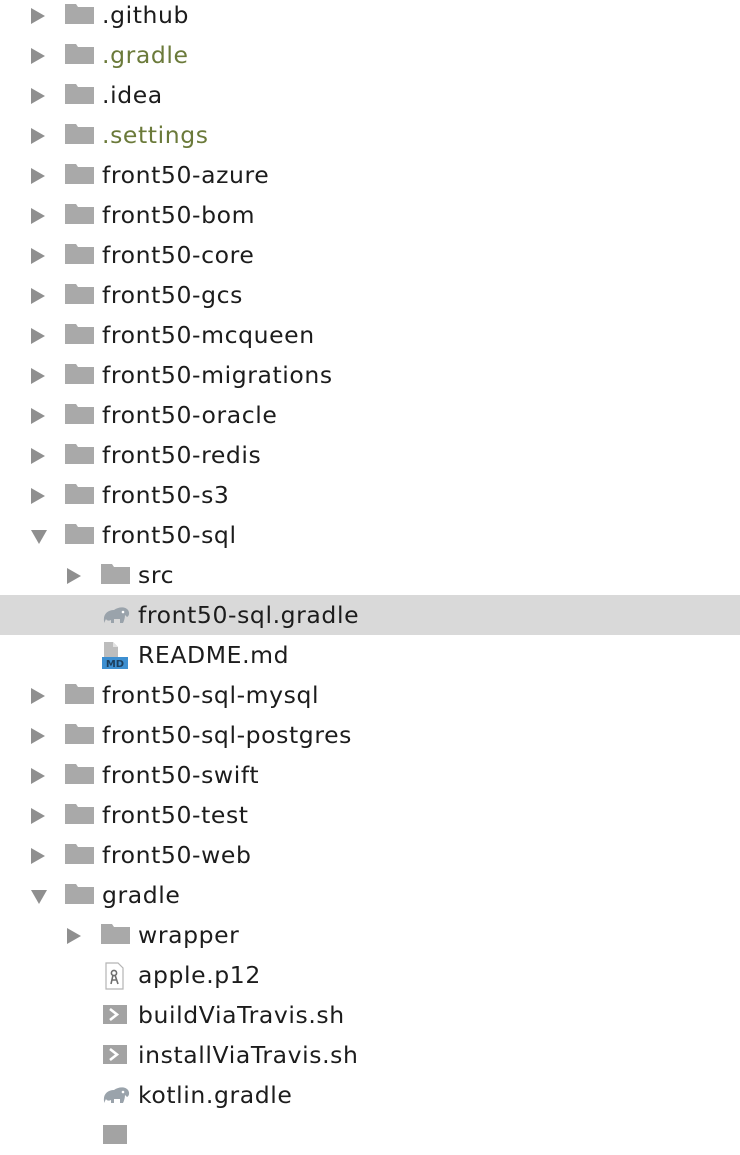  What do you see at coordinates (370, 735) in the screenshot?
I see `tree-row: front50-sql-postgres` at bounding box center [370, 735].